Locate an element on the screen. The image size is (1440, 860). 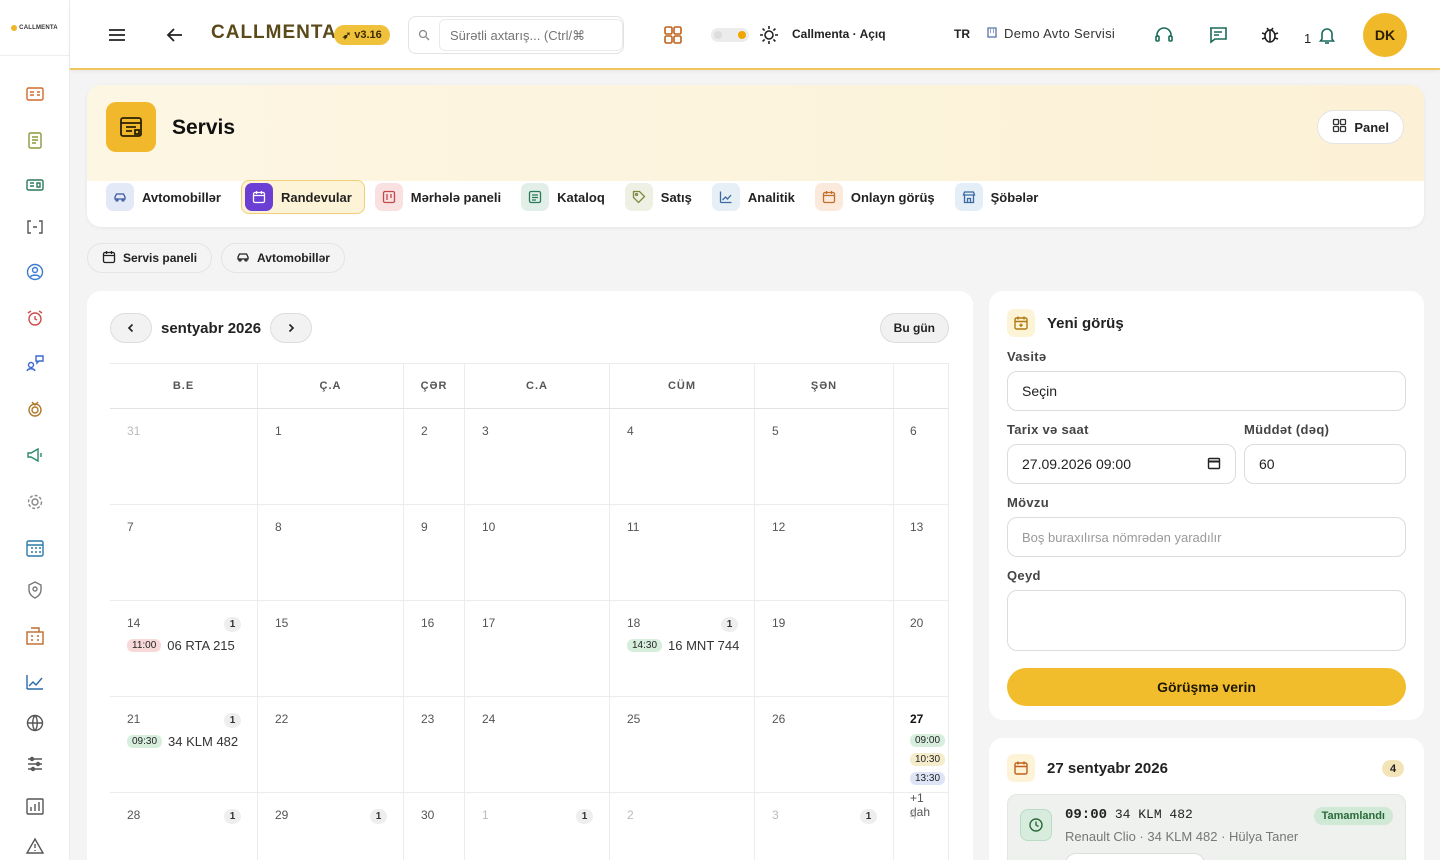
calendar-event: 09:30 34 KLM 482 is located at coordinates (183, 741).